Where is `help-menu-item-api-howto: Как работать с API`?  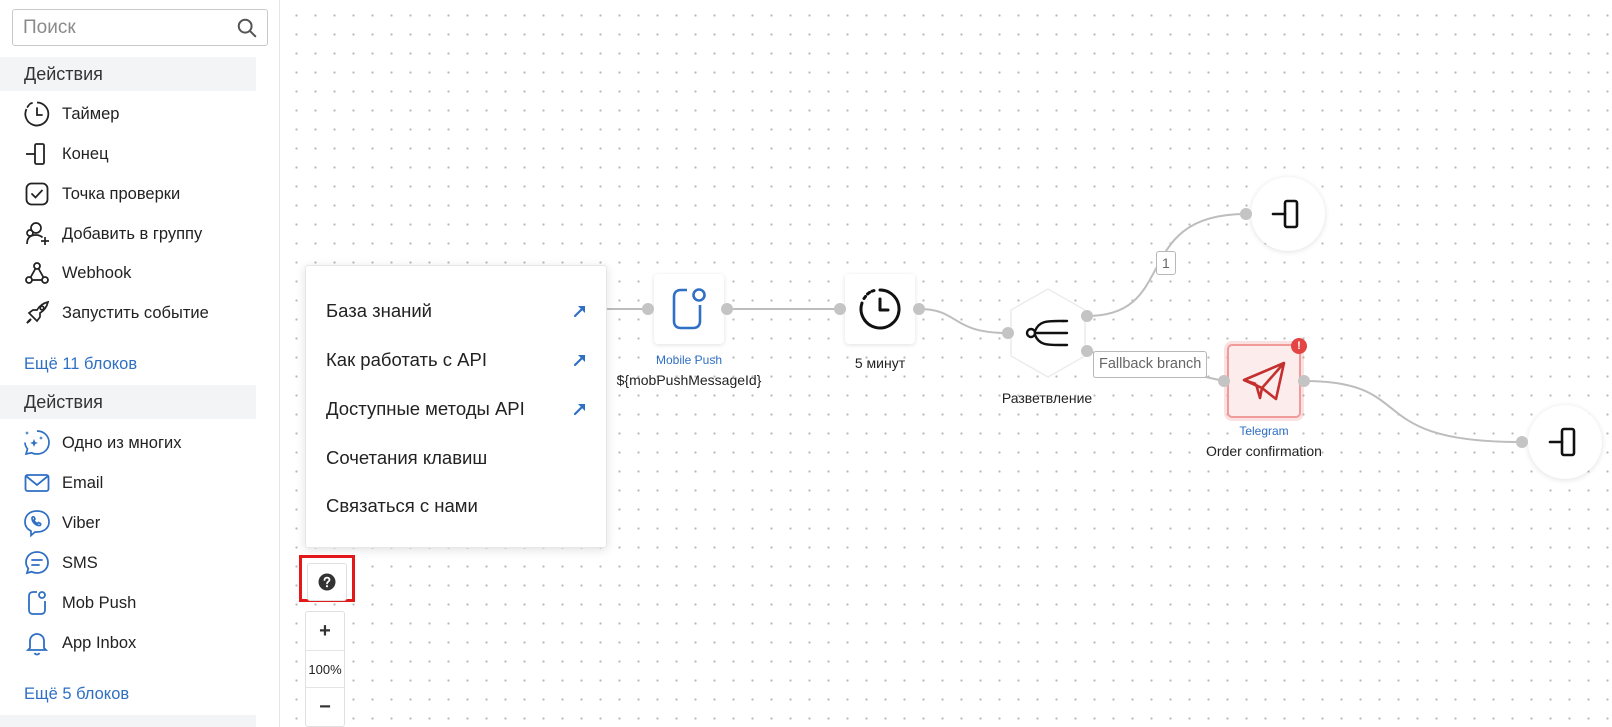
help-menu-item-api-howto: Как работать с API is located at coordinates (457, 360).